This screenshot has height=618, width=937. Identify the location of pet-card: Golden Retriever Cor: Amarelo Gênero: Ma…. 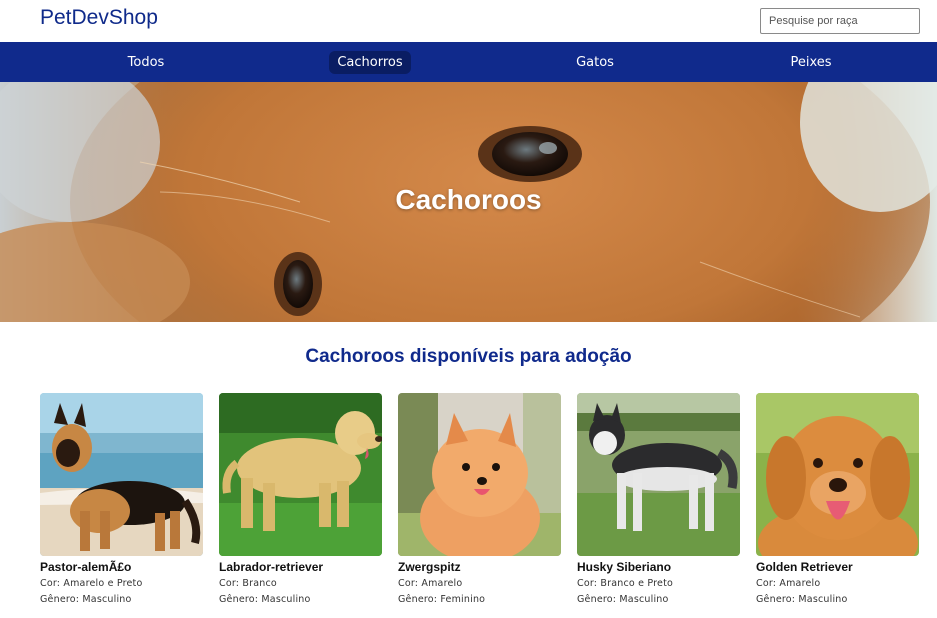
(837, 499).